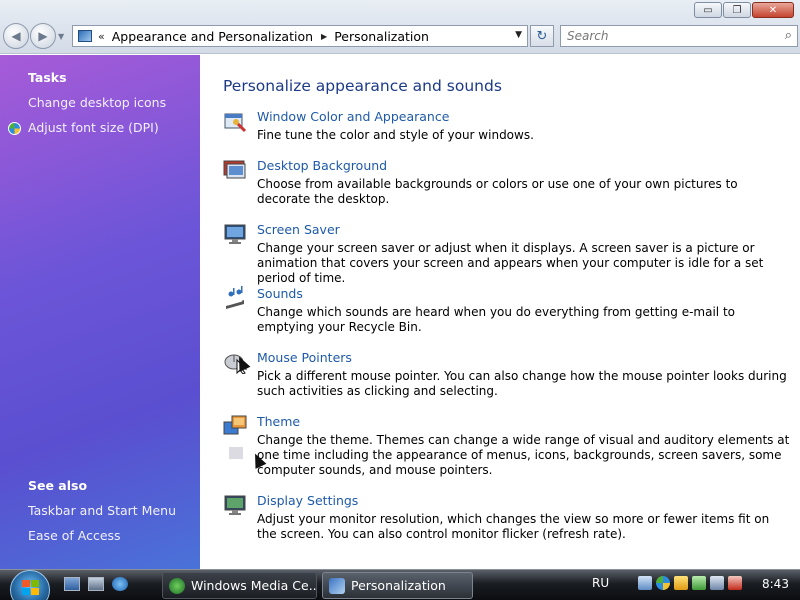 This screenshot has height=600, width=800. I want to click on screen-saver-link: Screen Saver, so click(298, 229).